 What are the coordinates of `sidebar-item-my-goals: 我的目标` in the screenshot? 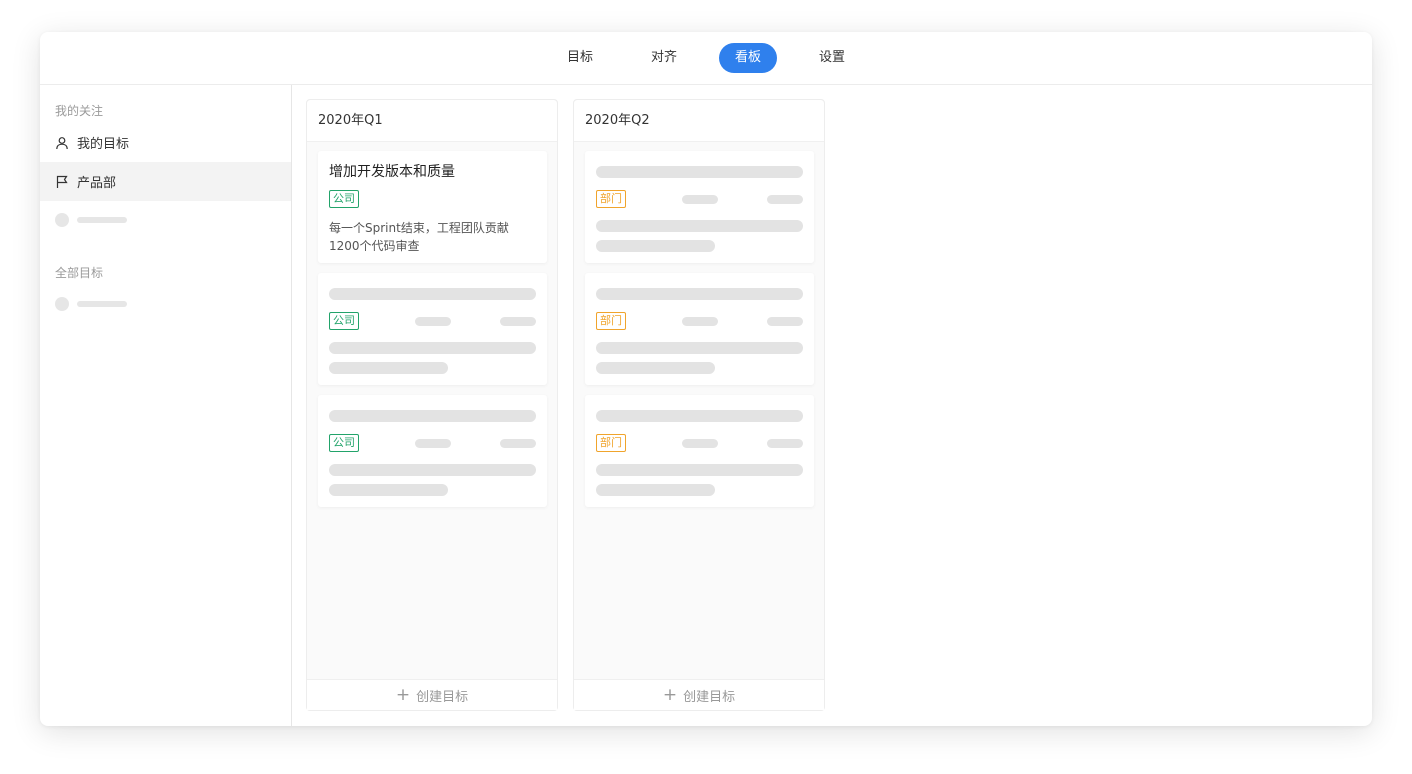 It's located at (165, 142).